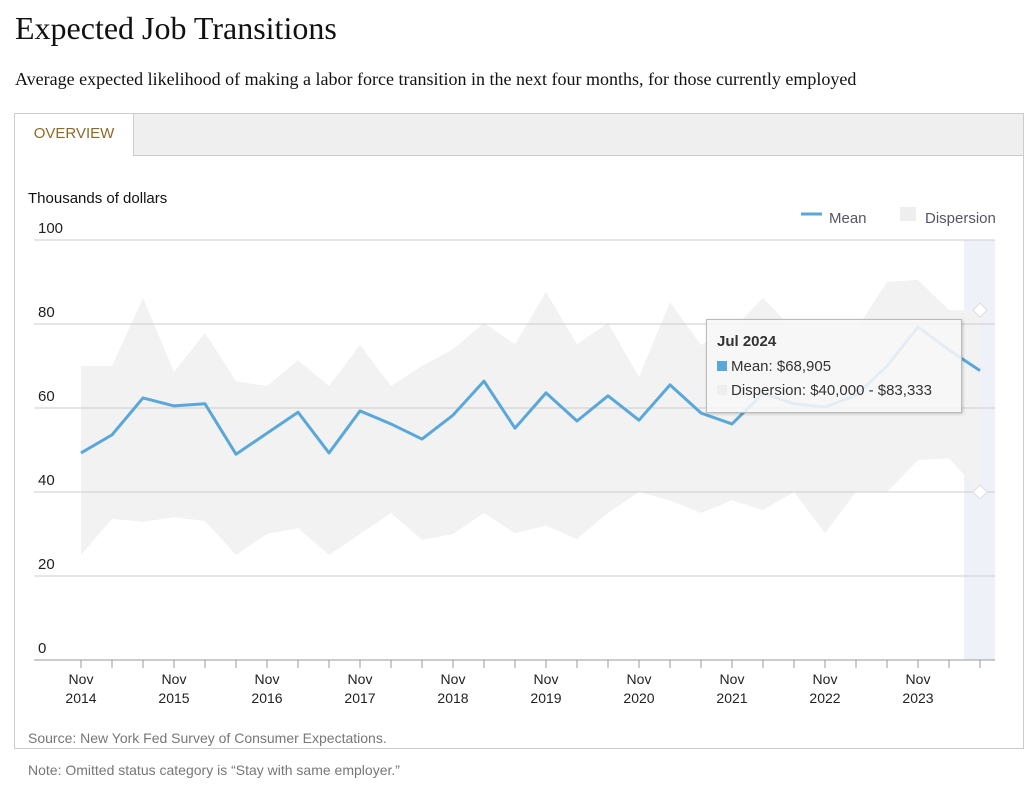  What do you see at coordinates (722, 366) in the screenshot?
I see `mean-swatch-icon` at bounding box center [722, 366].